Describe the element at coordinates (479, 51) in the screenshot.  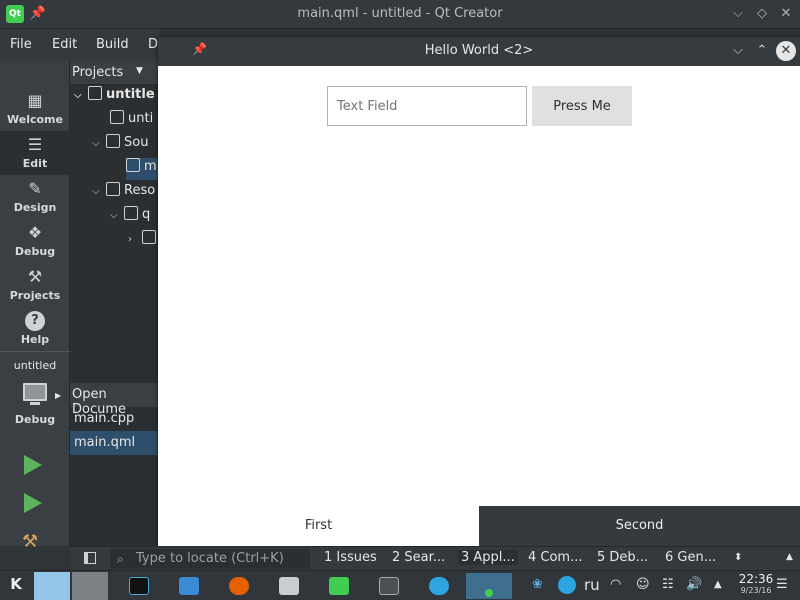
I see `hello-world-title-bar: 📌 Hello World <2> ⌵ ⌃ ✕` at that location.